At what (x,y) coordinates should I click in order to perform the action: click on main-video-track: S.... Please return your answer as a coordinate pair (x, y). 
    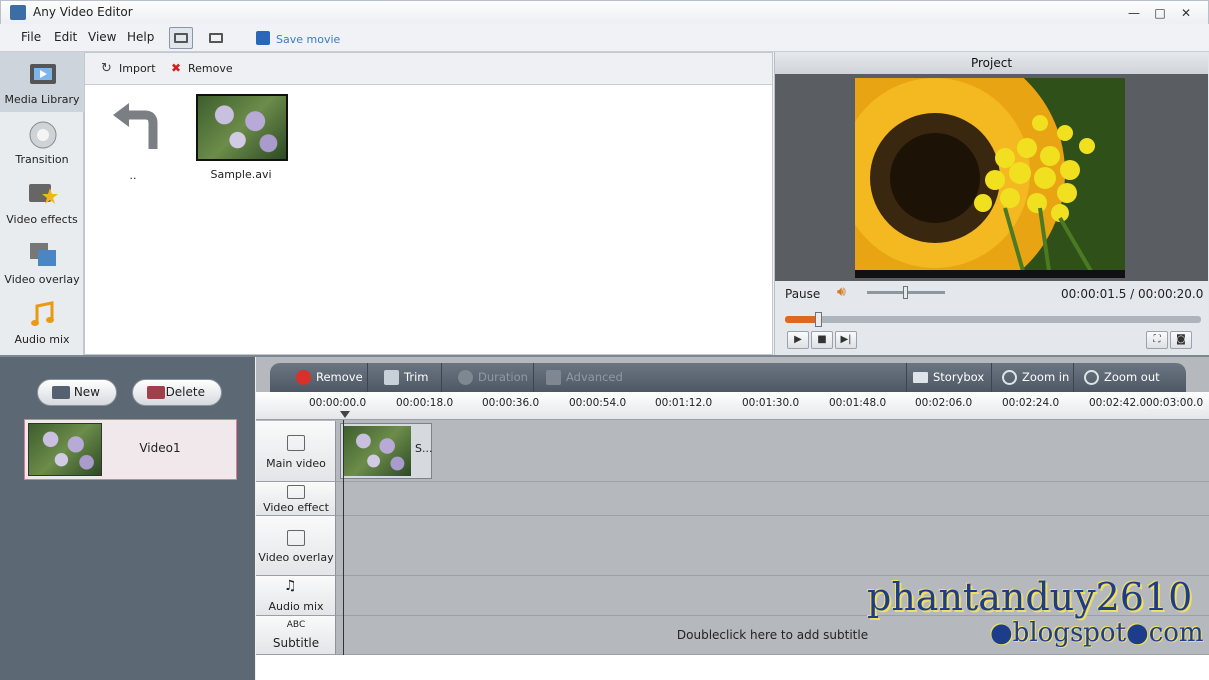
    Looking at the image, I should click on (772, 451).